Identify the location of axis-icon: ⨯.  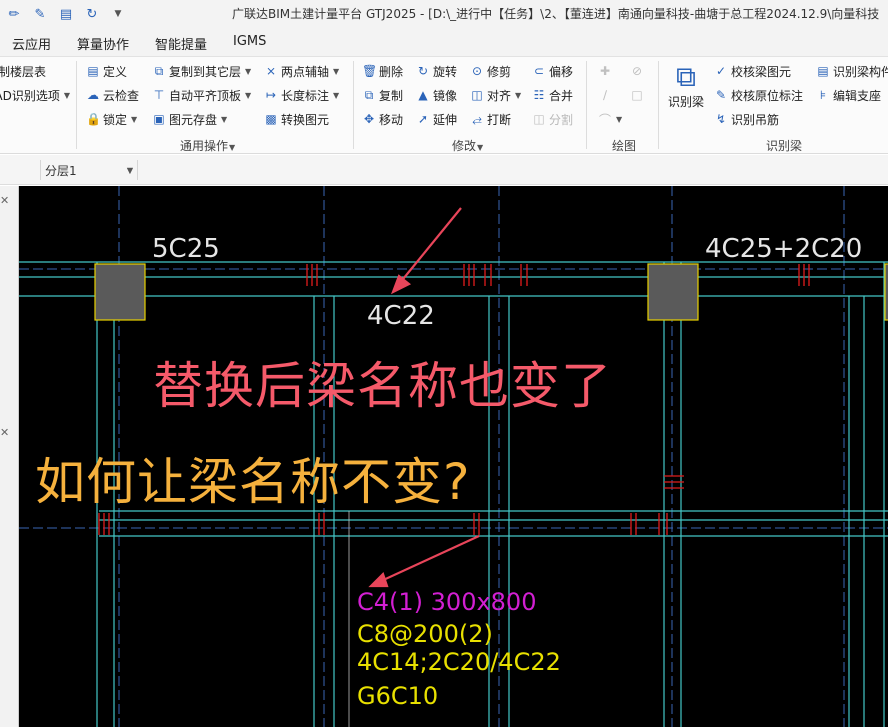
(271, 71).